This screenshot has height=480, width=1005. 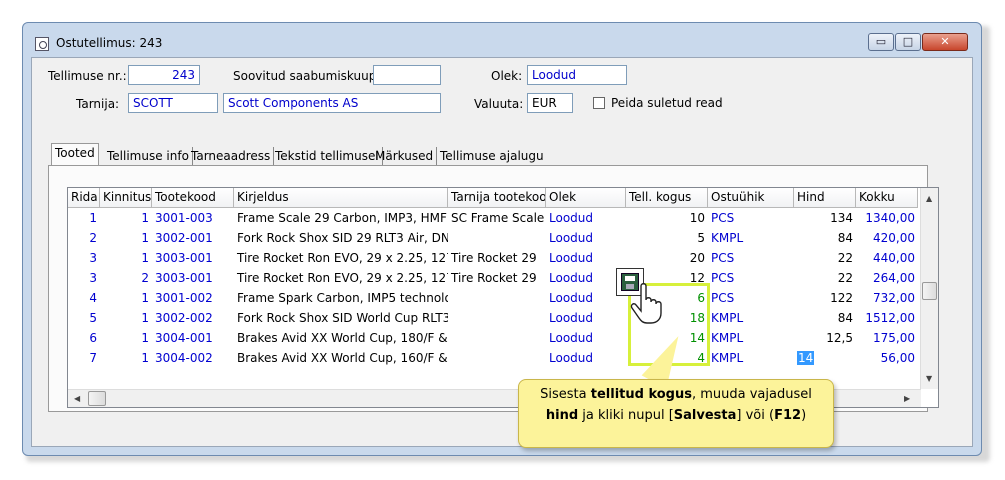 I want to click on scroll-up-icon: ▲, so click(x=929, y=198).